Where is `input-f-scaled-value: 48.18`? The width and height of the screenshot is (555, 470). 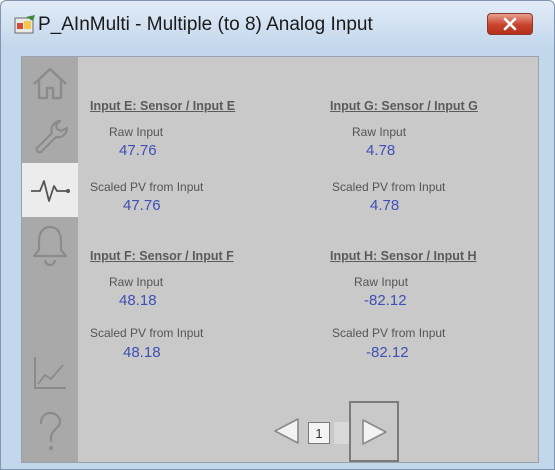
input-f-scaled-value: 48.18 is located at coordinates (142, 352).